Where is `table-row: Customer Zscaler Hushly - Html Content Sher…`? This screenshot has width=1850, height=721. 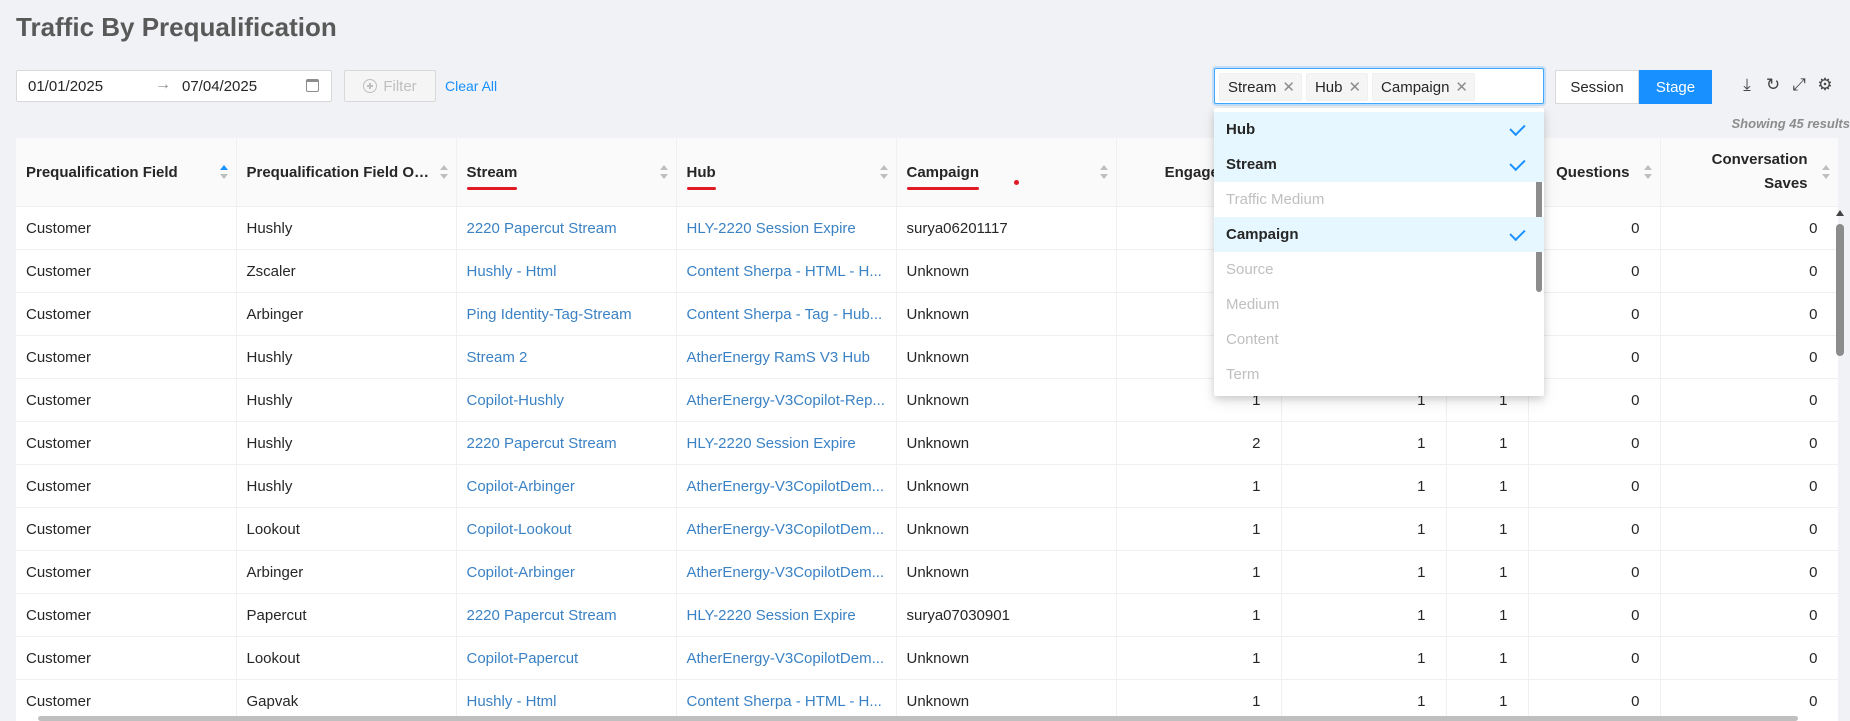 table-row: Customer Zscaler Hushly - Html Content Sher… is located at coordinates (927, 271).